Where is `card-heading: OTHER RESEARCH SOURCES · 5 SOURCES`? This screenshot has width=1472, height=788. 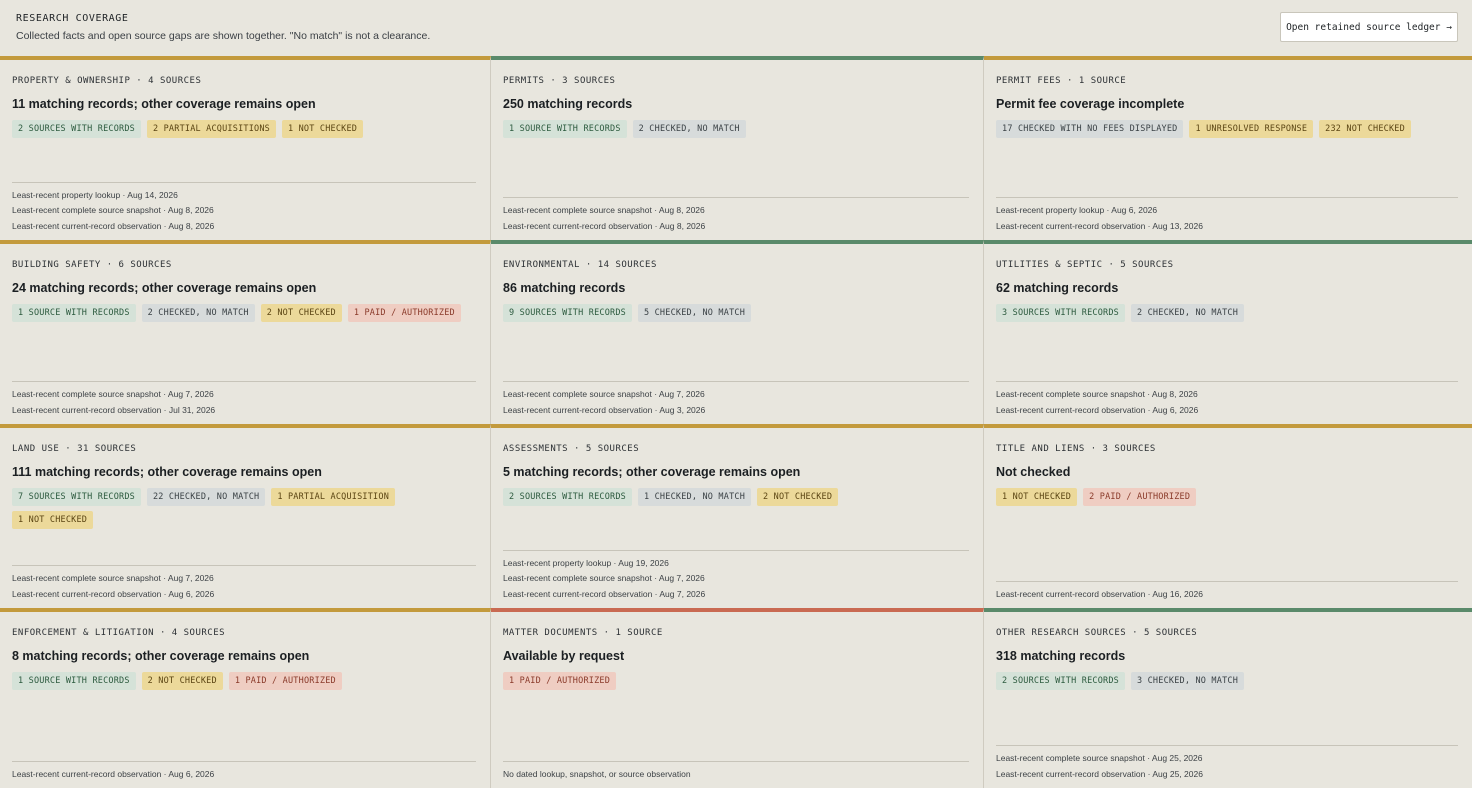 card-heading: OTHER RESEARCH SOURCES · 5 SOURCES is located at coordinates (1097, 633).